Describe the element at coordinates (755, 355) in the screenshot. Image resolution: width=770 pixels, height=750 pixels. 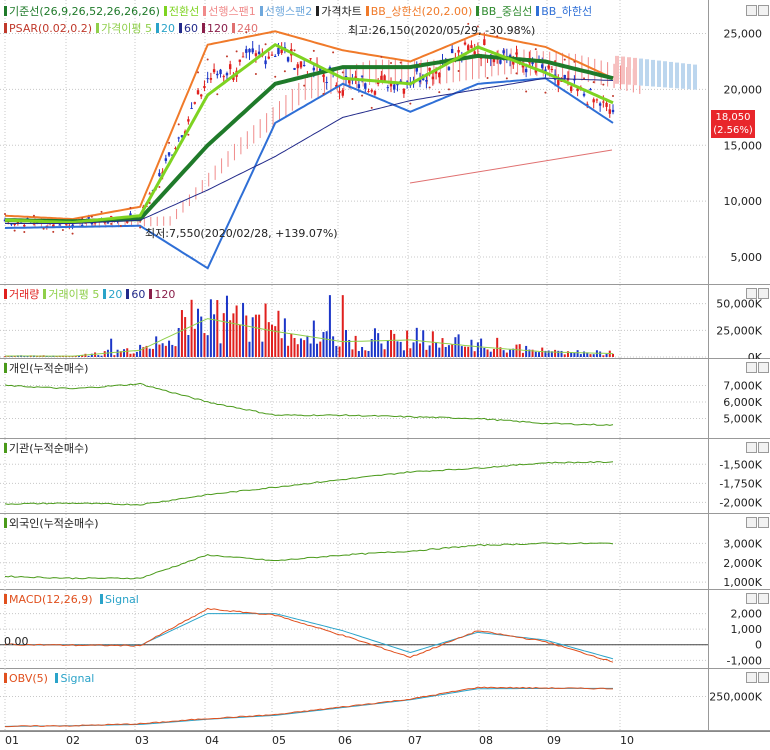
I see `y-tick-label-2: 0K` at that location.